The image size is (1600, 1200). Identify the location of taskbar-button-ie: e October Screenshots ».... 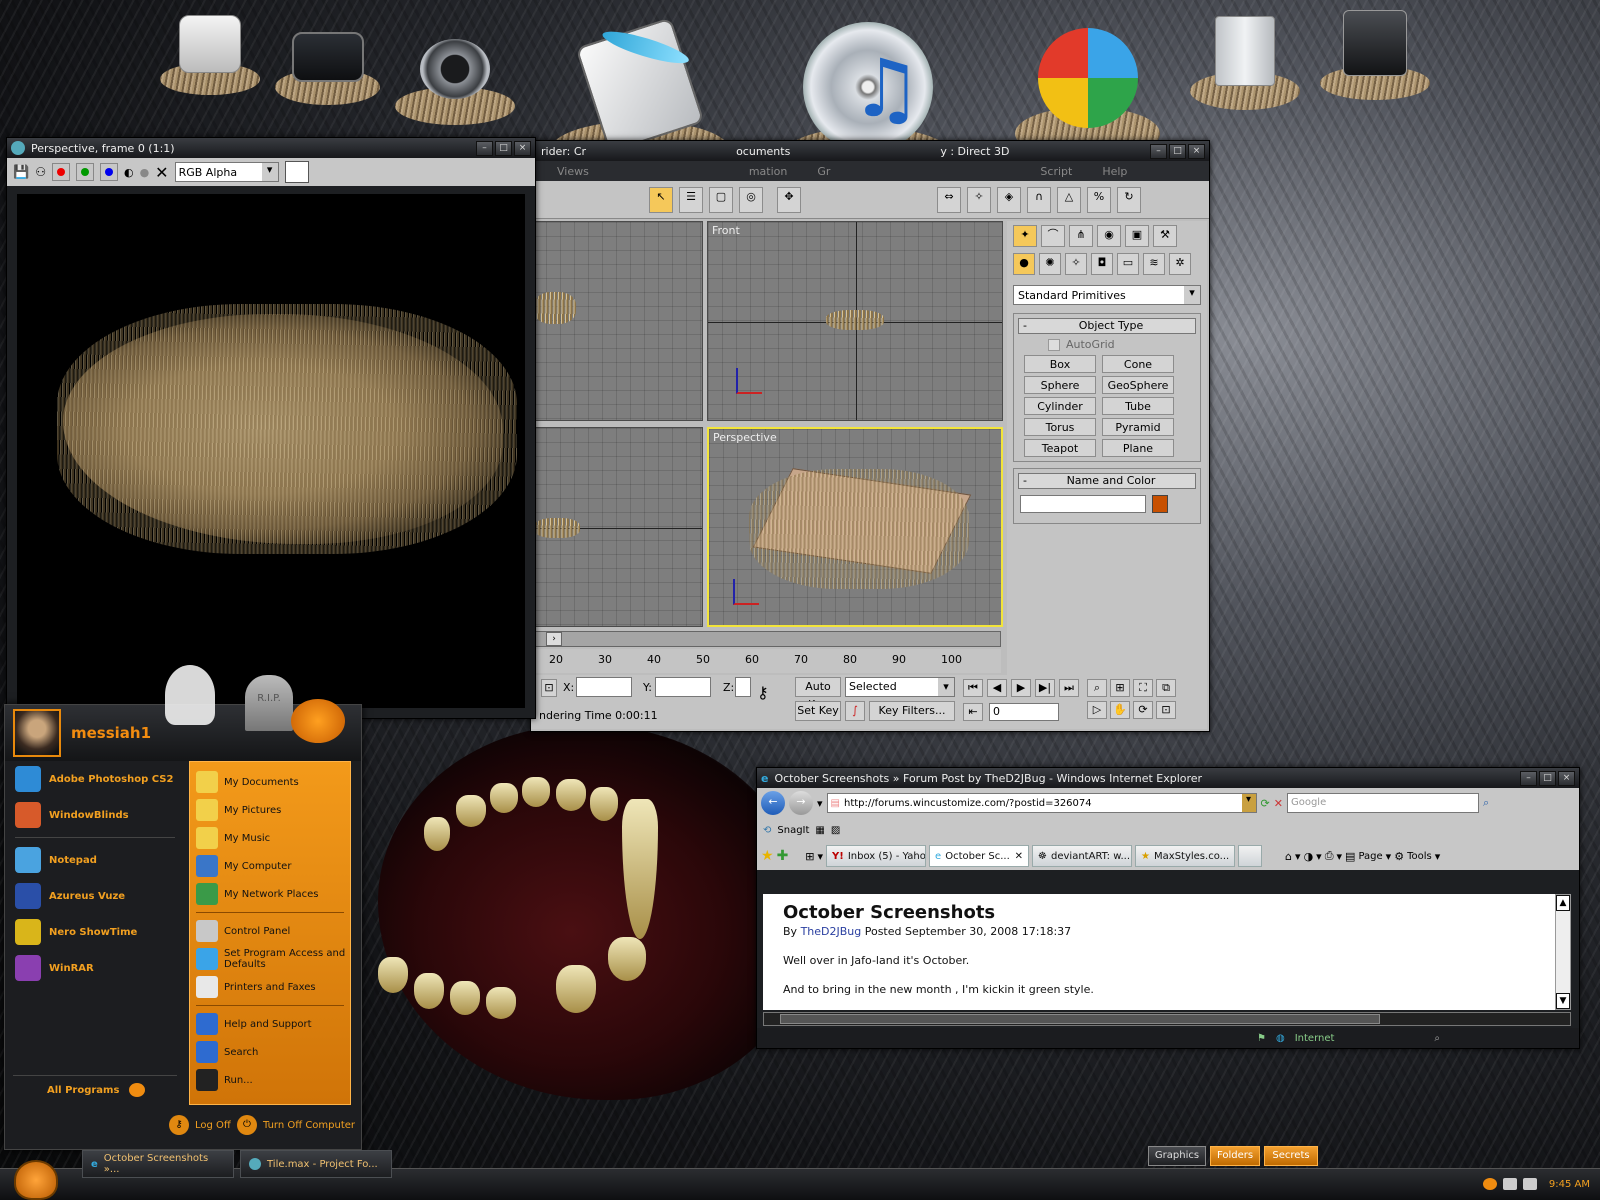
(158, 1164).